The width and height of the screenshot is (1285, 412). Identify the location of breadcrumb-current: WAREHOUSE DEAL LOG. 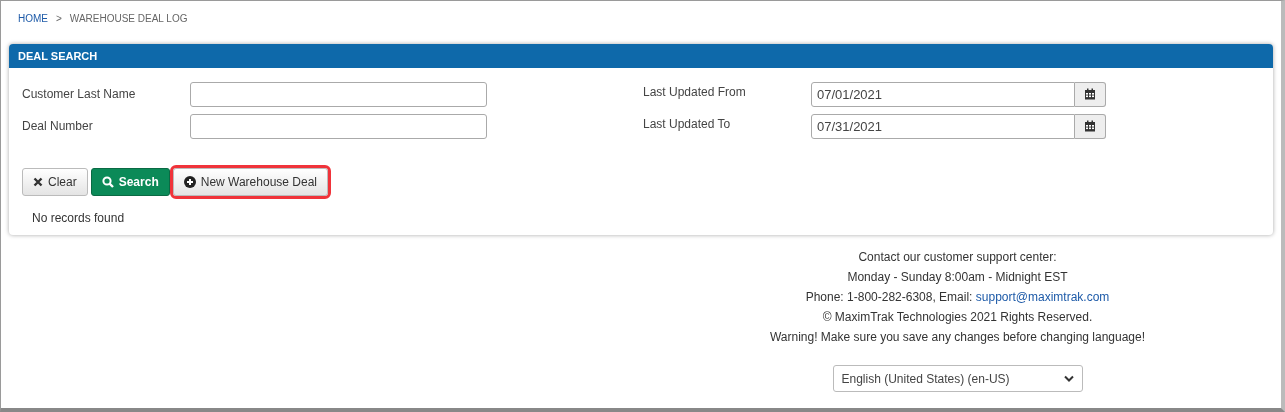
(128, 19).